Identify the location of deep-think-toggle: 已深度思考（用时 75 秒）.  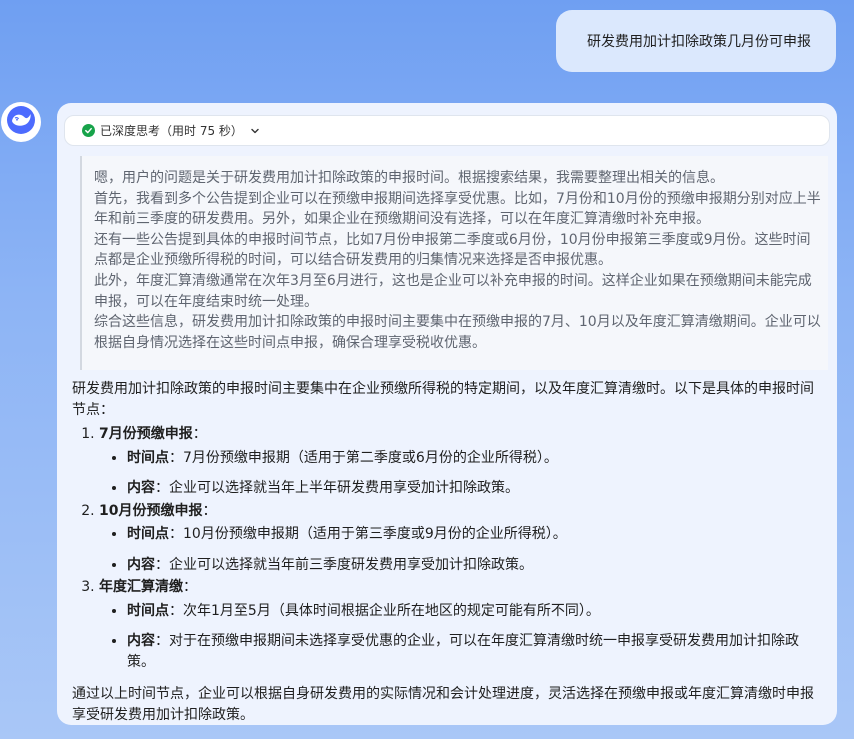
(447, 130).